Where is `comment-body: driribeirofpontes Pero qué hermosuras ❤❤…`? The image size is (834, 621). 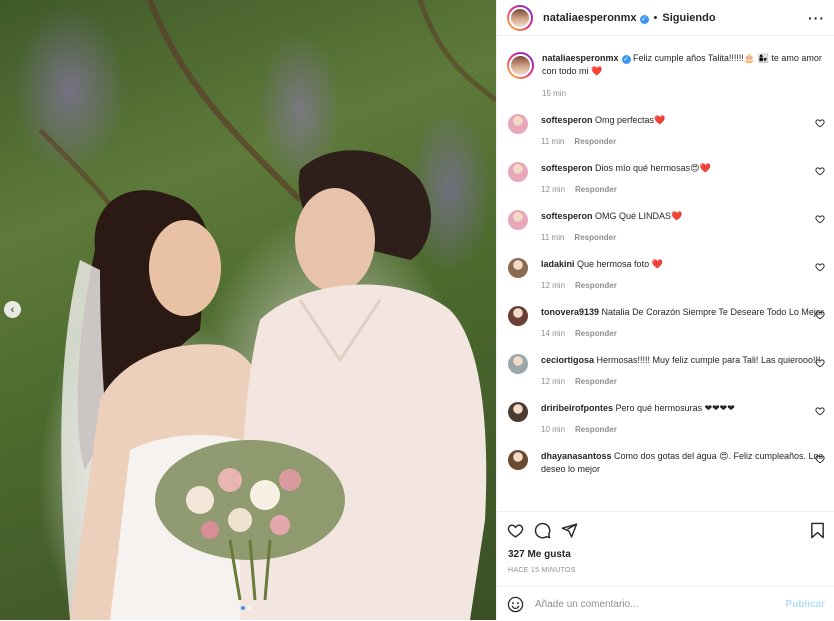
comment-body: driribeirofpontes Pero qué hermosuras ❤❤… is located at coordinates (683, 419).